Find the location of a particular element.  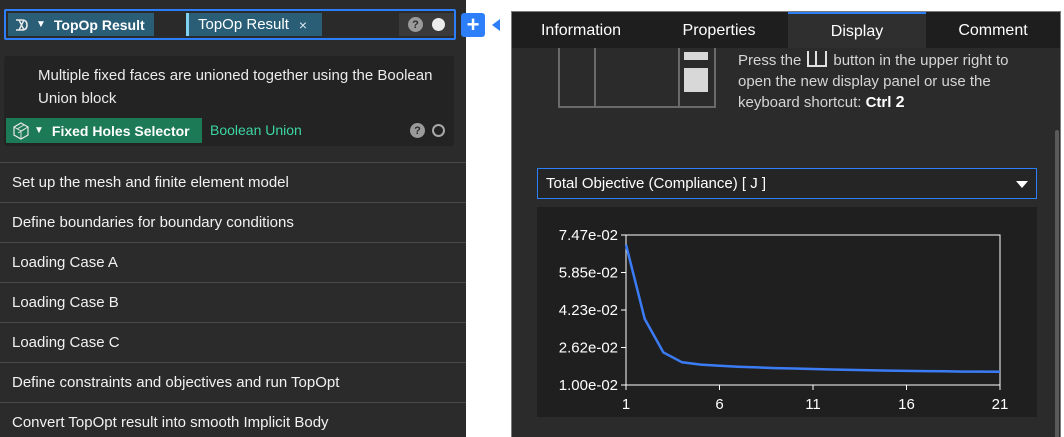

shortcut-key: Ctrl is located at coordinates (878, 102).